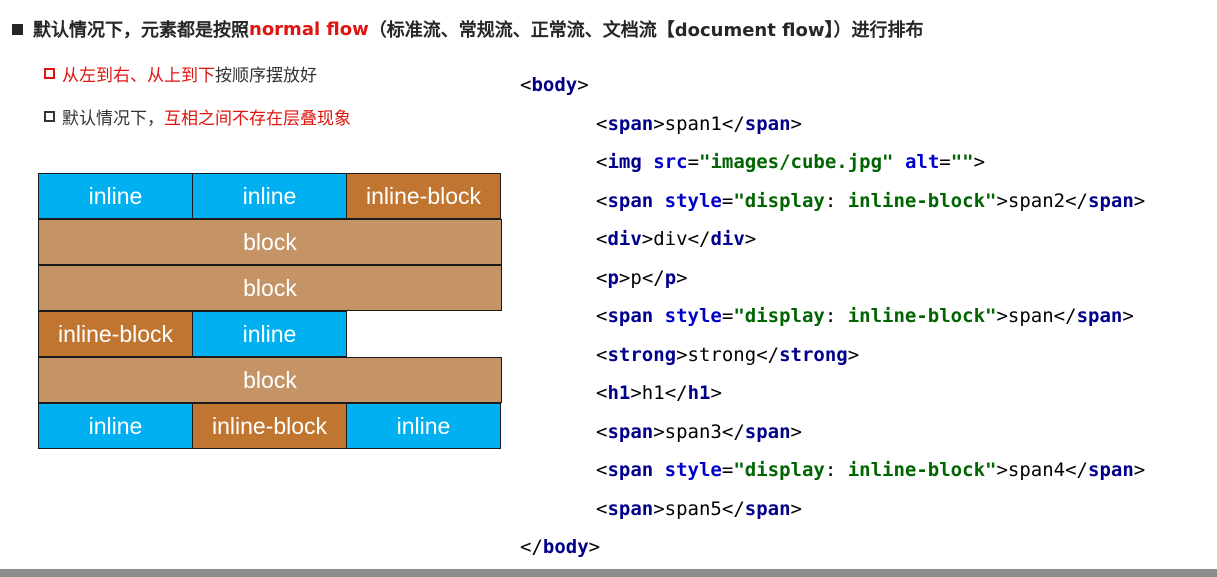  What do you see at coordinates (608, 573) in the screenshot?
I see `bottom-divider` at bounding box center [608, 573].